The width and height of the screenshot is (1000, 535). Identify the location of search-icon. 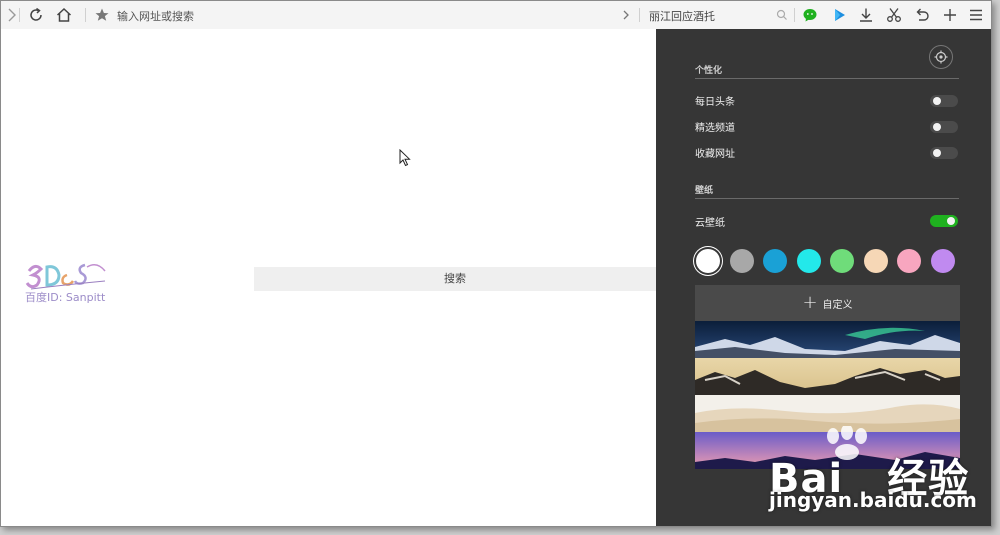
(782, 15).